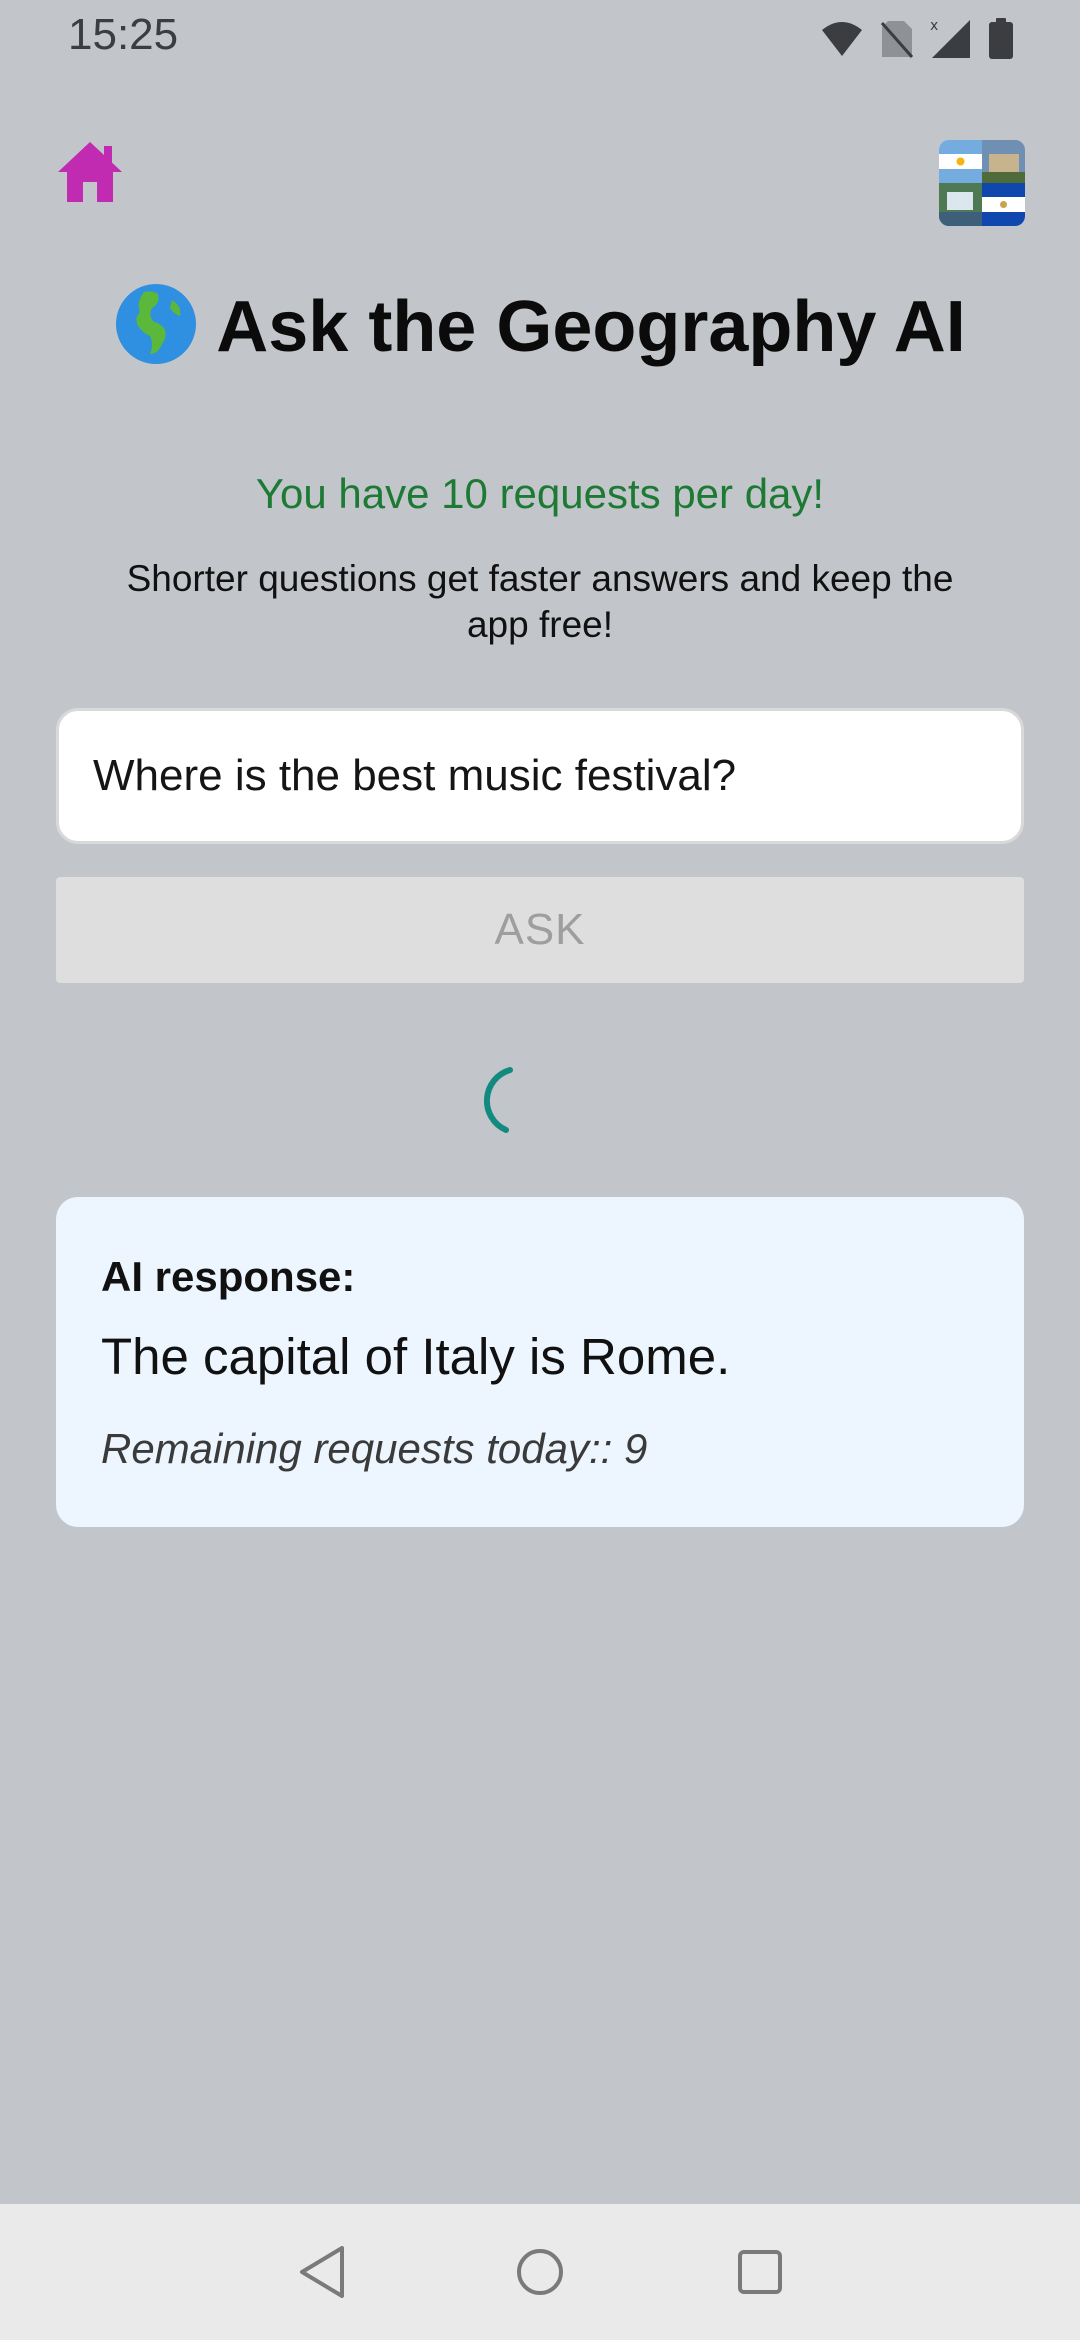 This screenshot has width=1080, height=2340. I want to click on system-nav-bar, so click(540, 2272).